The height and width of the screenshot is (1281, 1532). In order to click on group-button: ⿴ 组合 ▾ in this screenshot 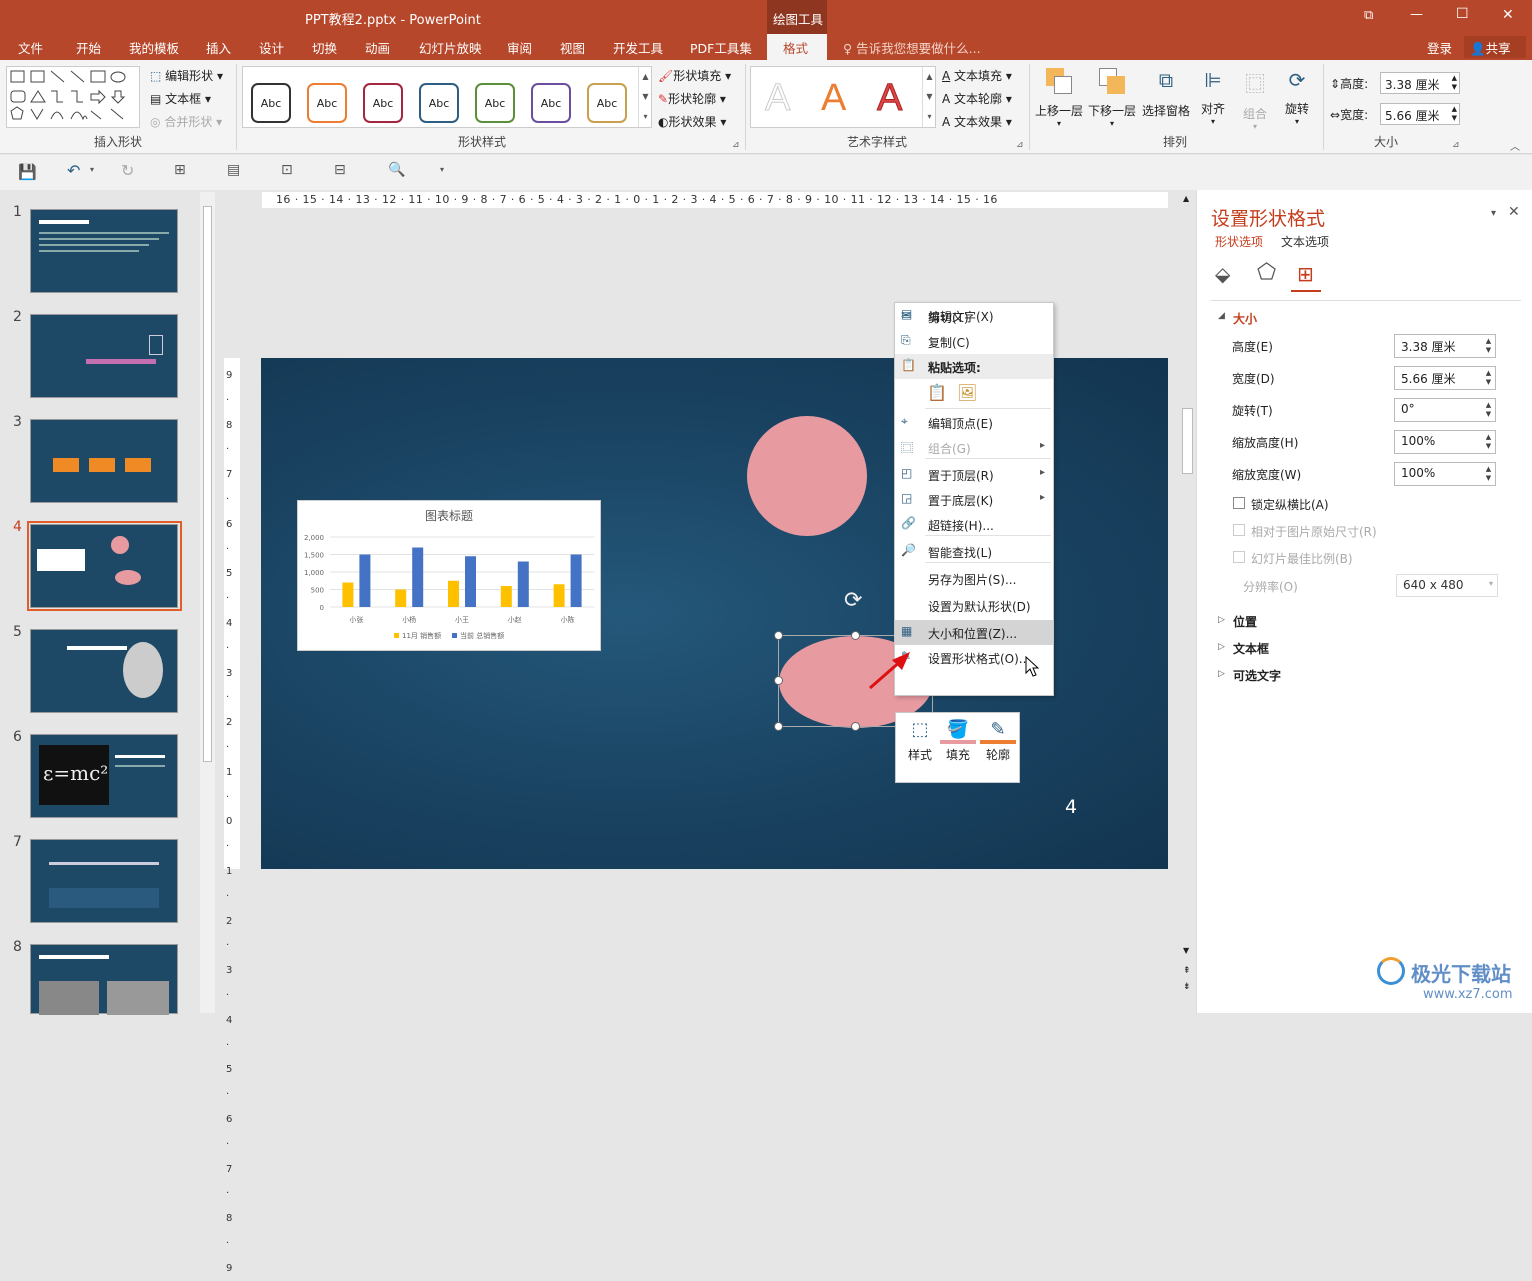, I will do `click(1255, 101)`.